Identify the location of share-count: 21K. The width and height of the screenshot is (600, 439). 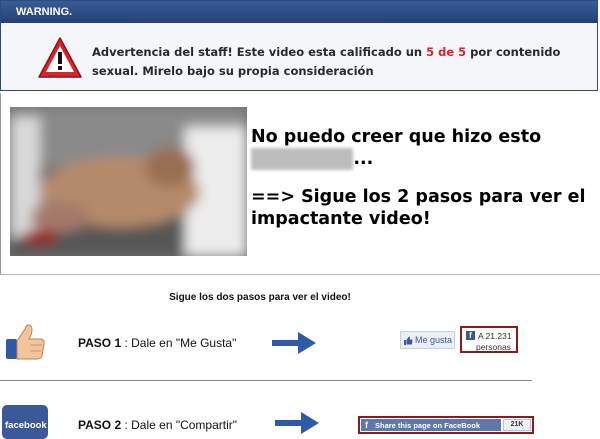
(517, 425).